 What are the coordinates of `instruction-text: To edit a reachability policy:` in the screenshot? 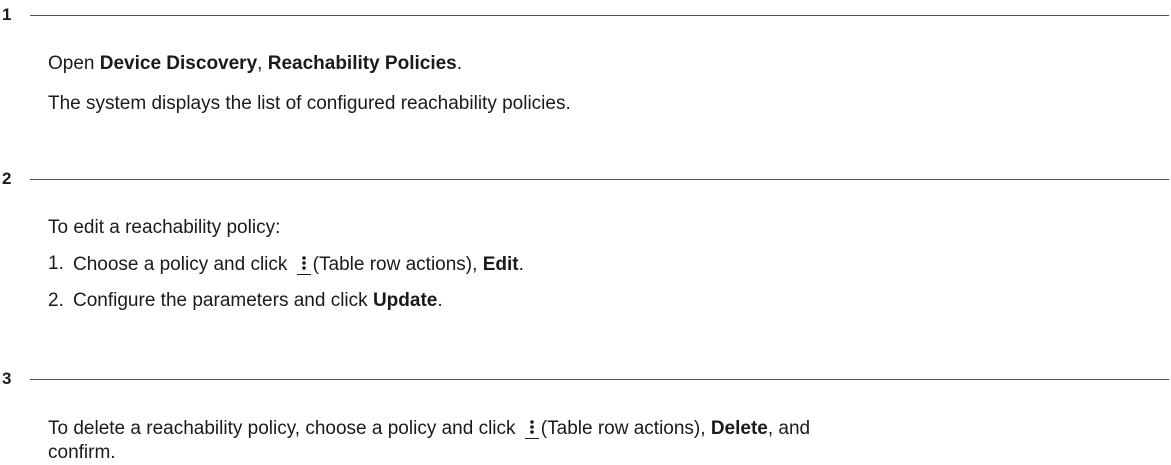 It's located at (164, 227).